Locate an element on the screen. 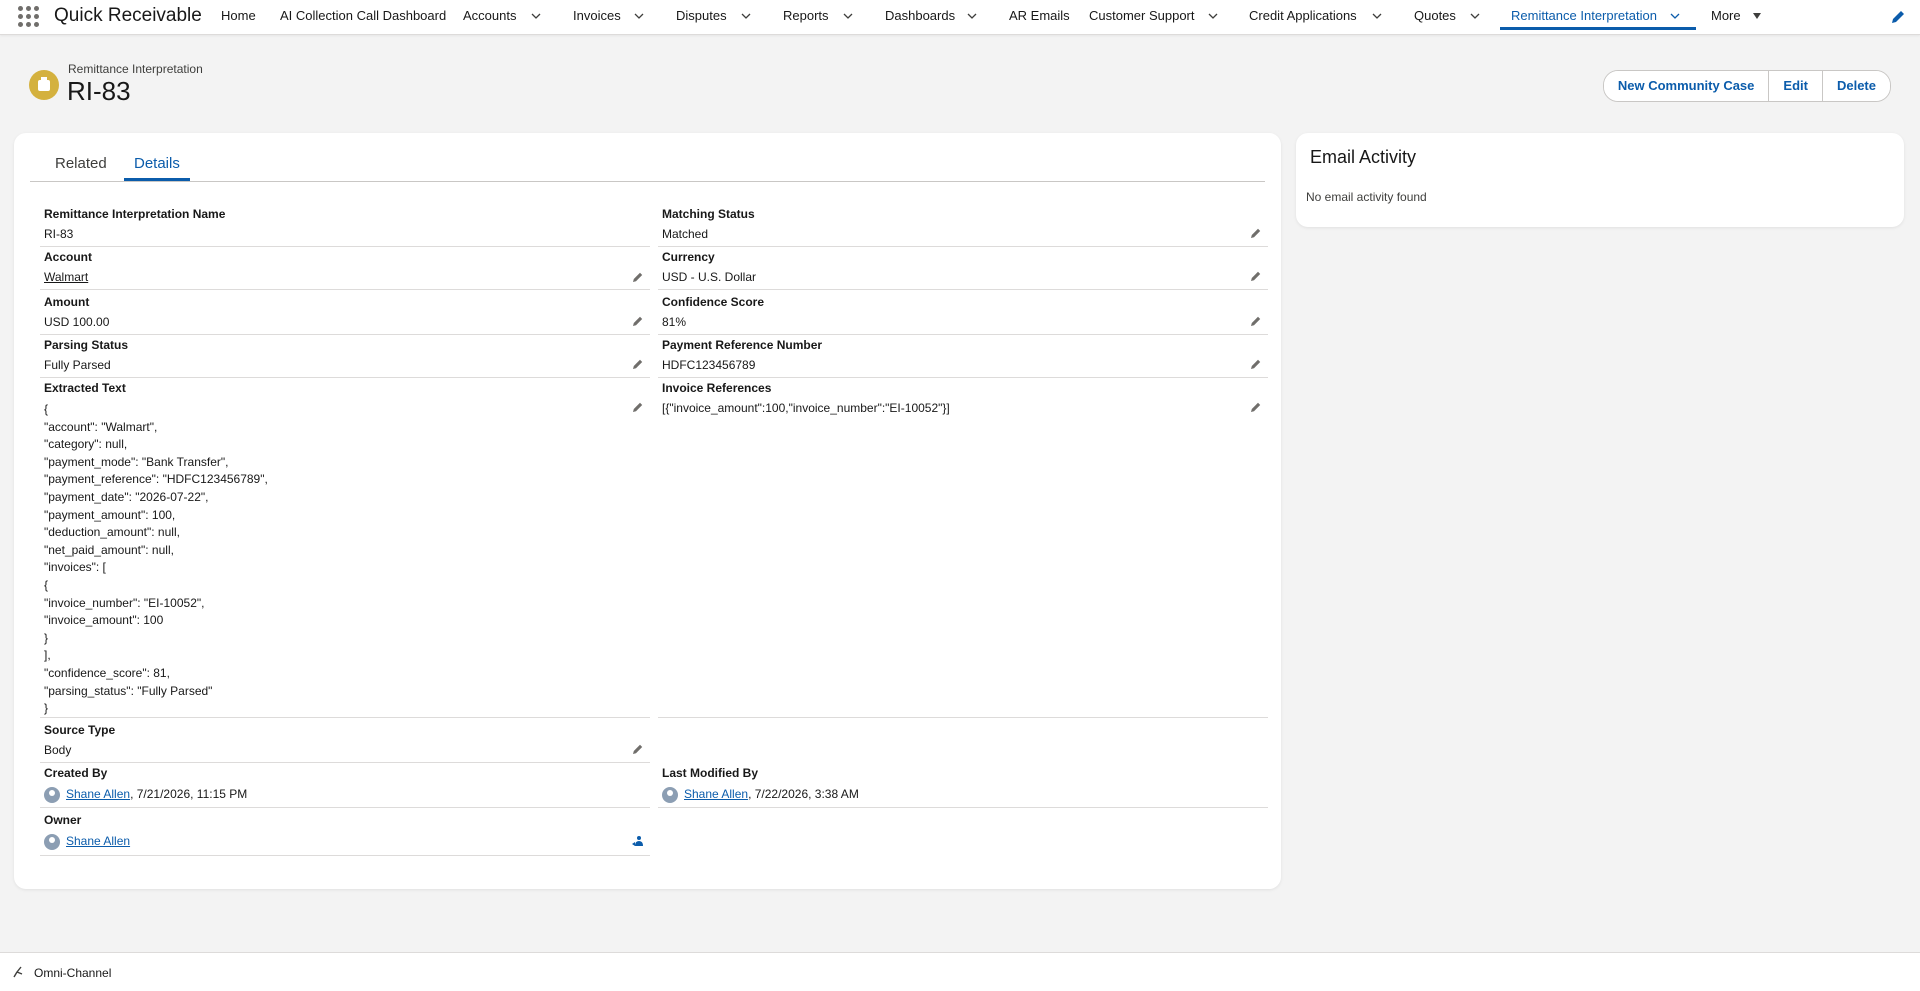 The height and width of the screenshot is (991, 1920). email-activity-title: Email Activity is located at coordinates (1363, 157).